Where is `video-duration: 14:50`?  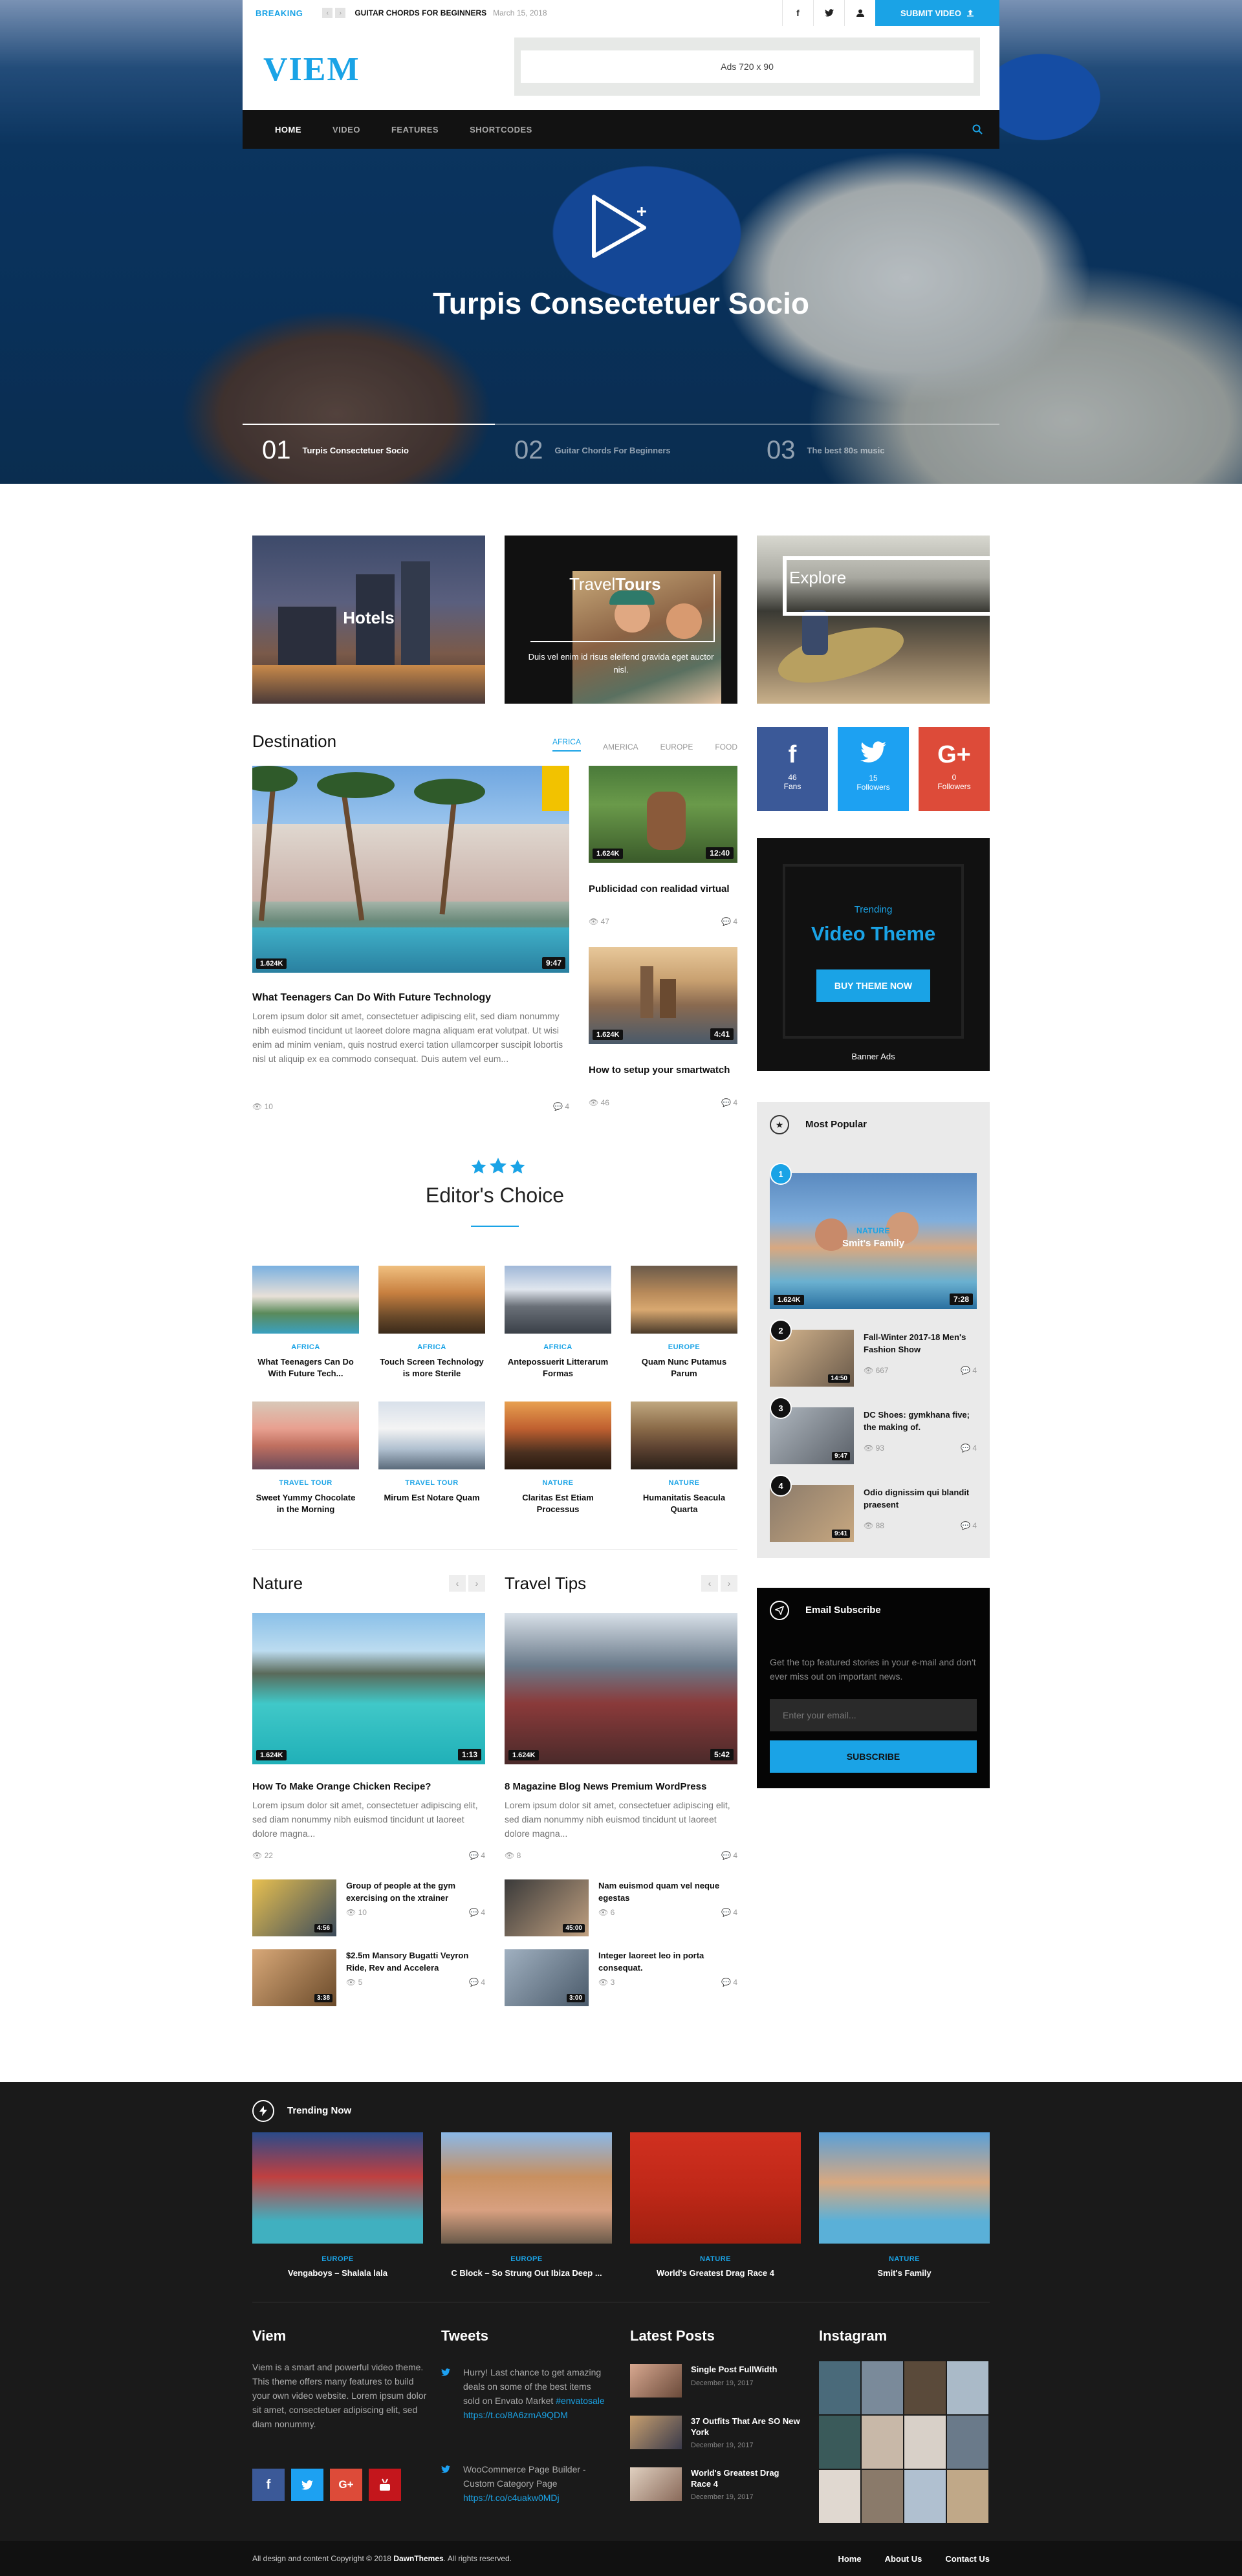
video-duration: 14:50 is located at coordinates (839, 1378).